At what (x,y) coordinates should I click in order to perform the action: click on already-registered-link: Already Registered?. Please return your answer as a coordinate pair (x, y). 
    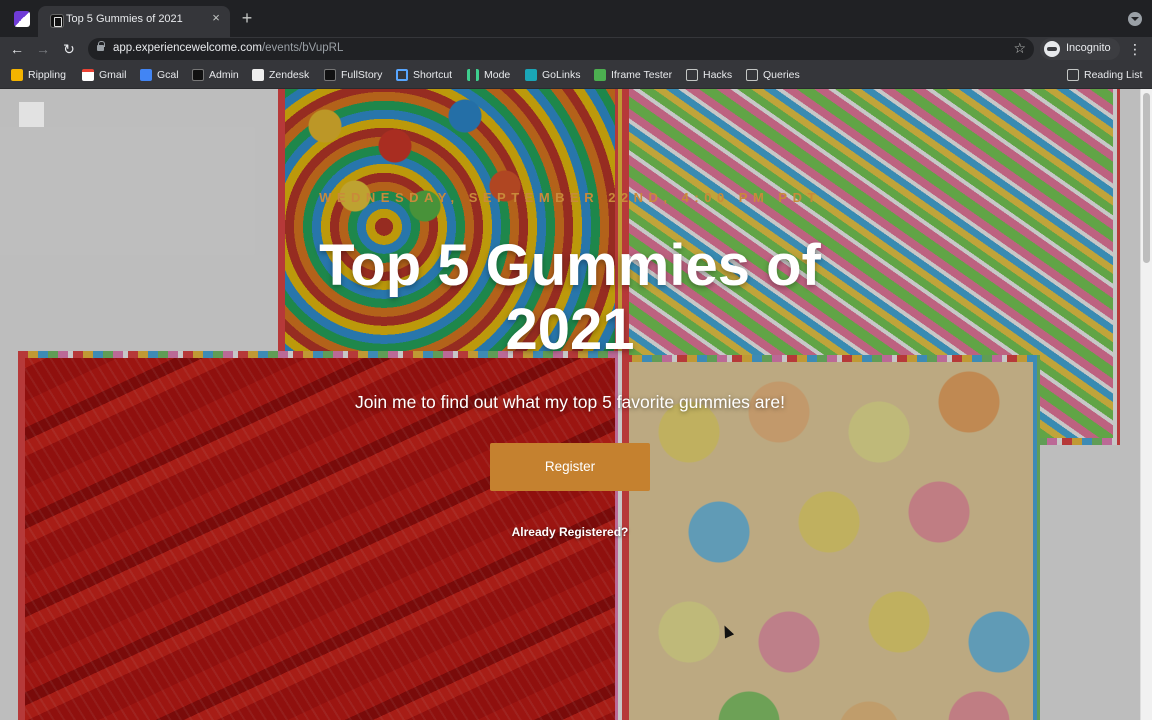
    Looking at the image, I should click on (570, 532).